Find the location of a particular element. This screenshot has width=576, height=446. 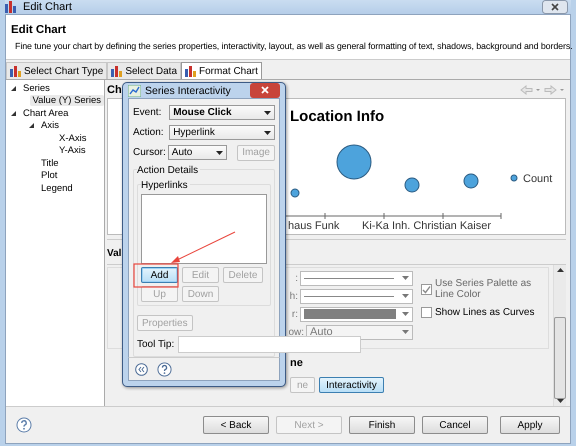

checkmark-icon is located at coordinates (426, 289).